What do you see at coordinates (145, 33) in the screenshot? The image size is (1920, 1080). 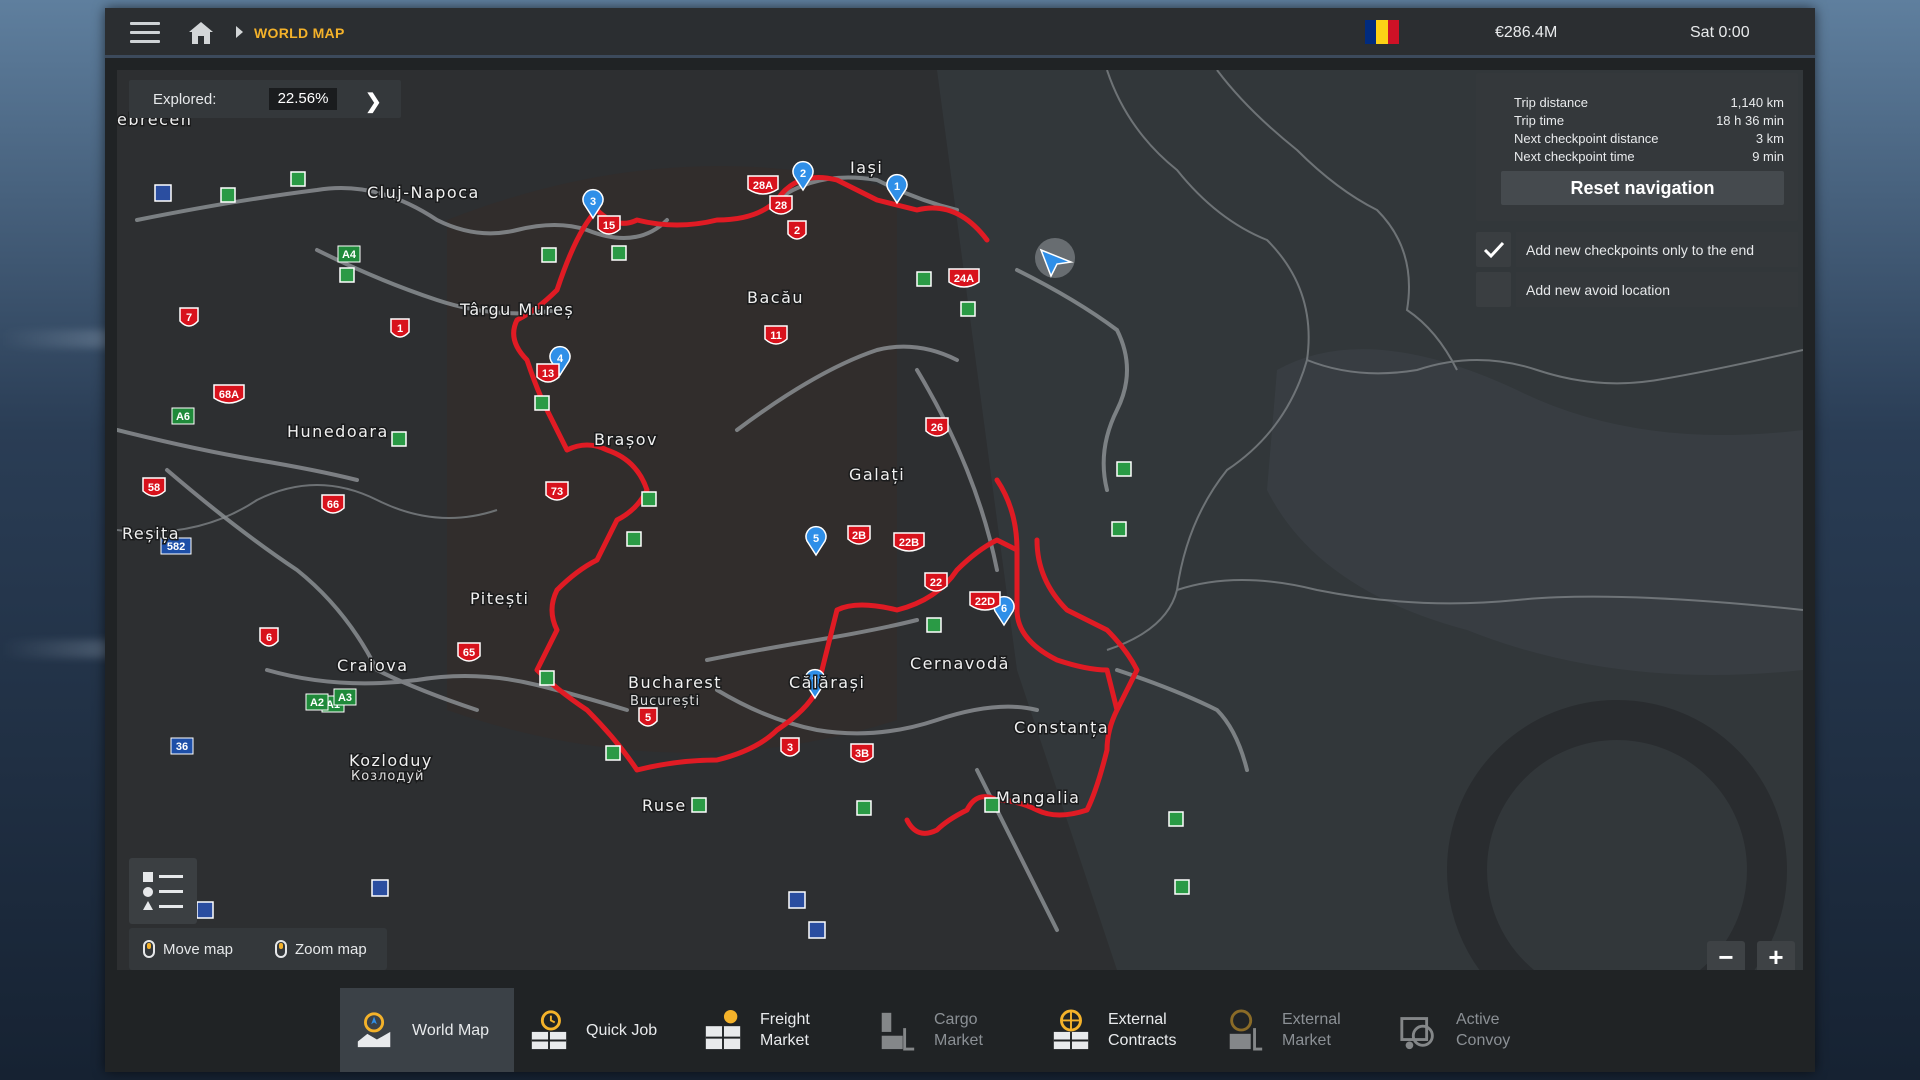 I see `hamburger-menu-icon` at bounding box center [145, 33].